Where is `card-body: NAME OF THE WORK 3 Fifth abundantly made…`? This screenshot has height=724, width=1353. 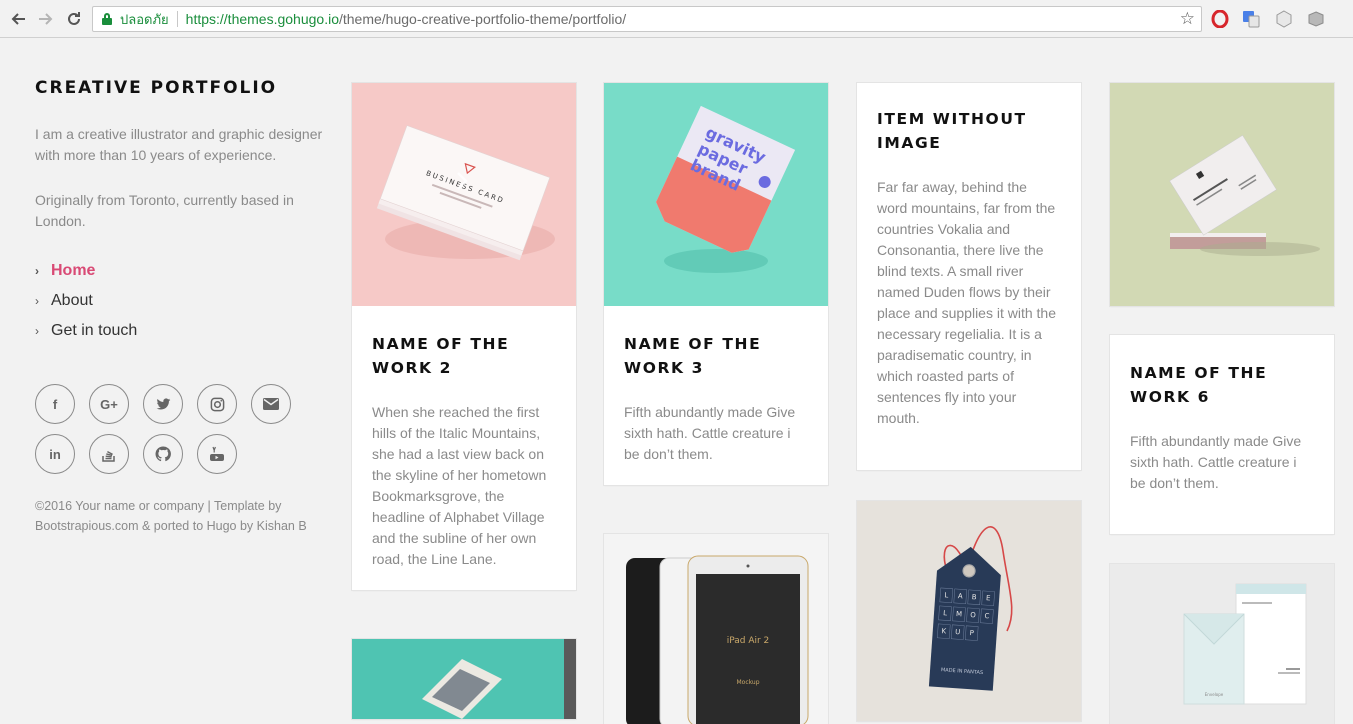 card-body: NAME OF THE WORK 3 Fifth abundantly made… is located at coordinates (716, 395).